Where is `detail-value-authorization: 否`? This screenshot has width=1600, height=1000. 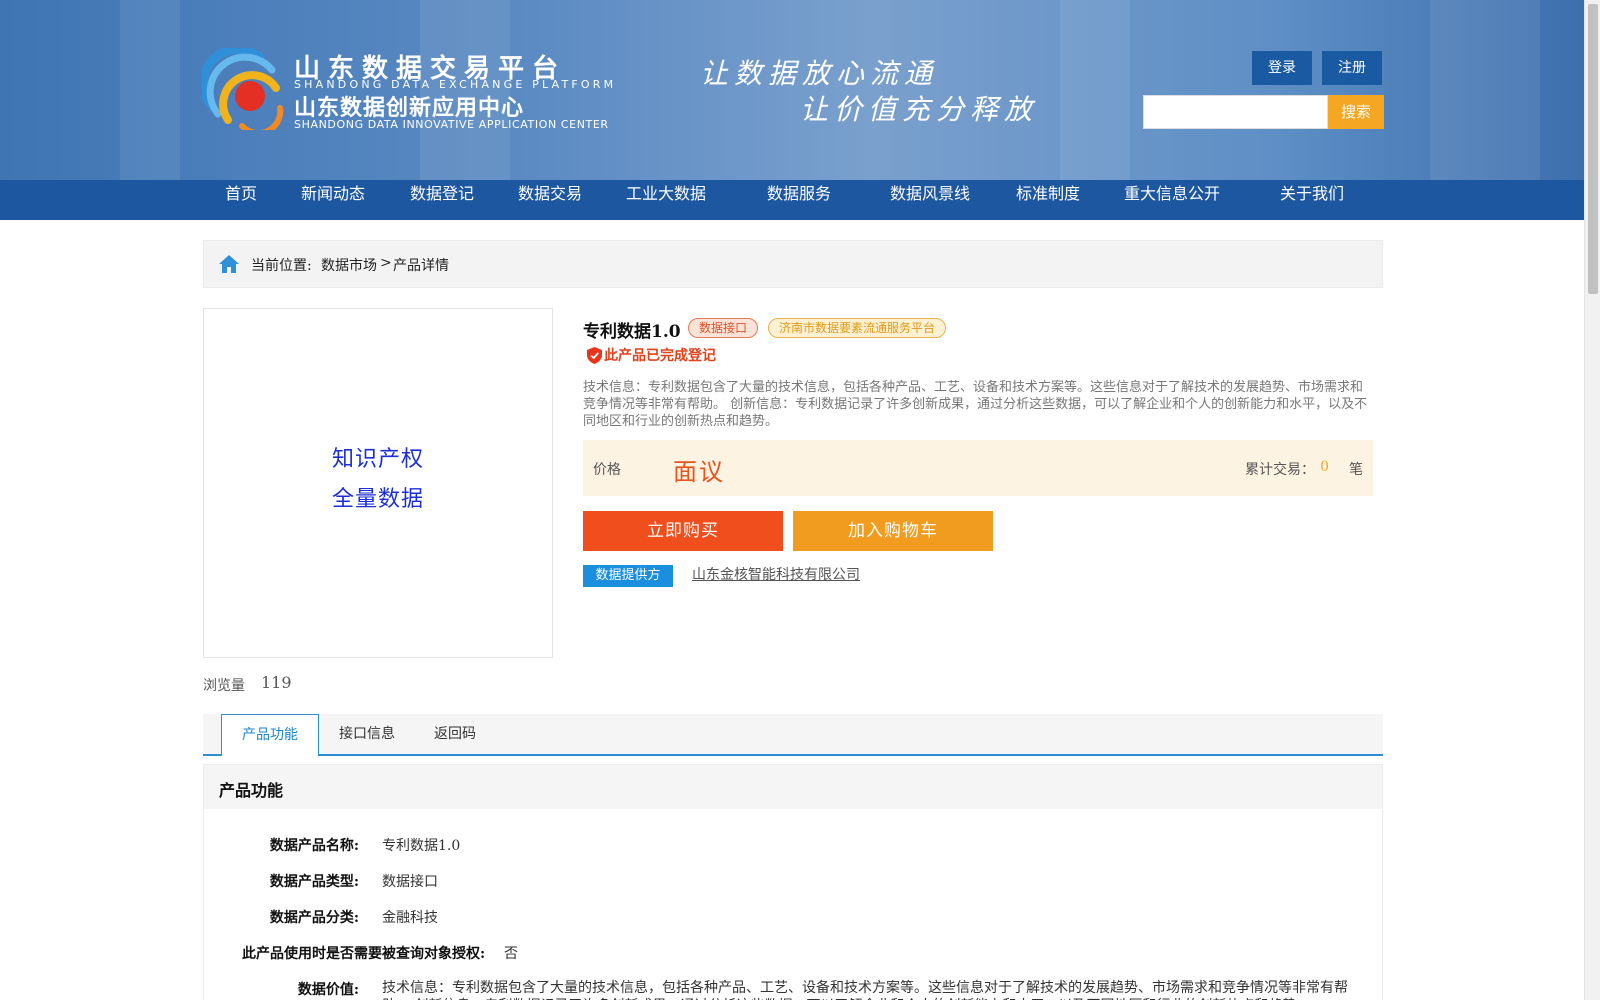 detail-value-authorization: 否 is located at coordinates (511, 954).